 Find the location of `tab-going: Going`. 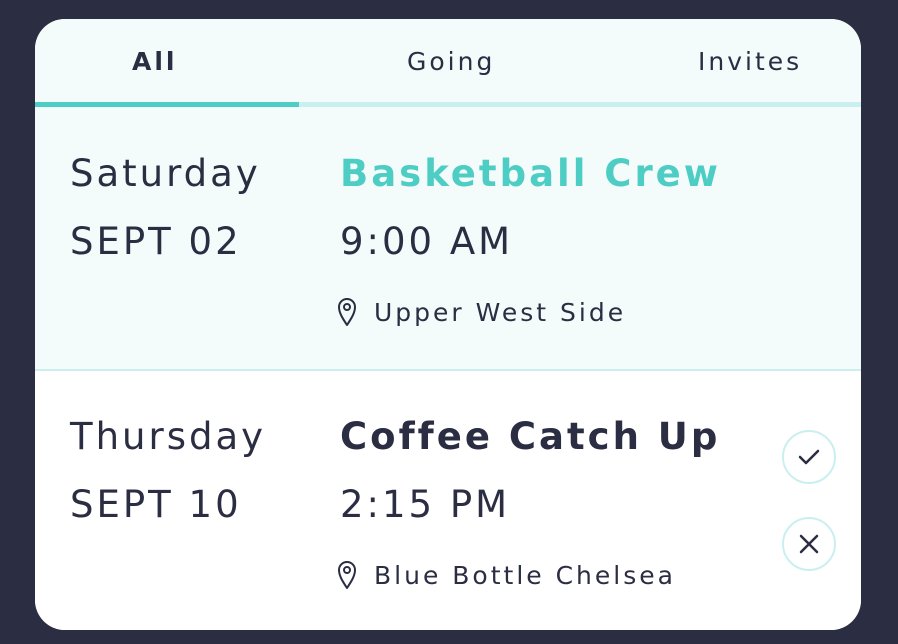

tab-going: Going is located at coordinates (451, 61).